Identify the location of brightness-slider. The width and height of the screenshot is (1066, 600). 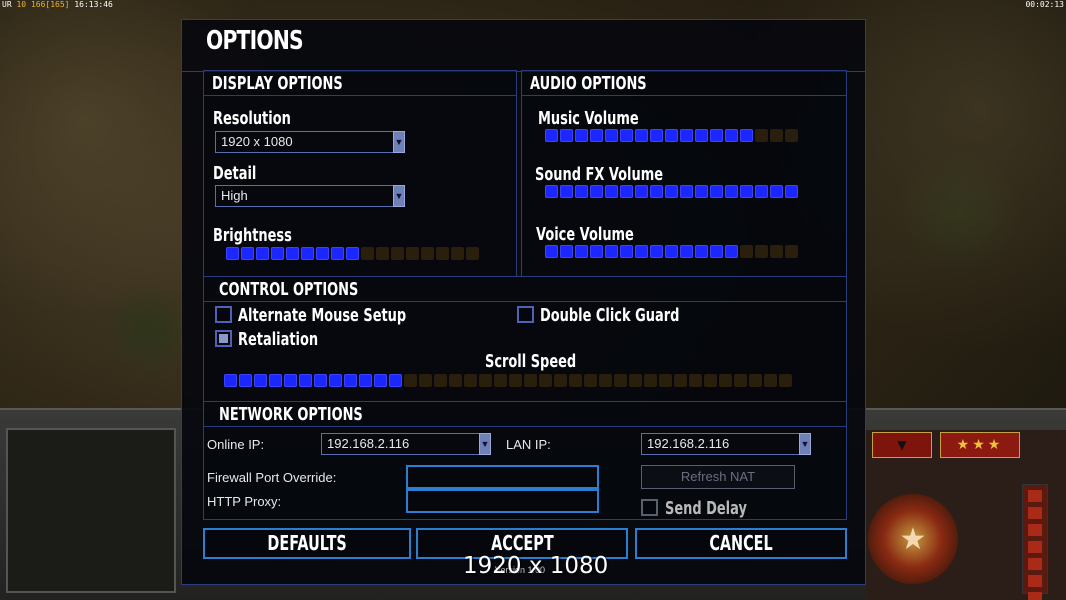
(352, 253).